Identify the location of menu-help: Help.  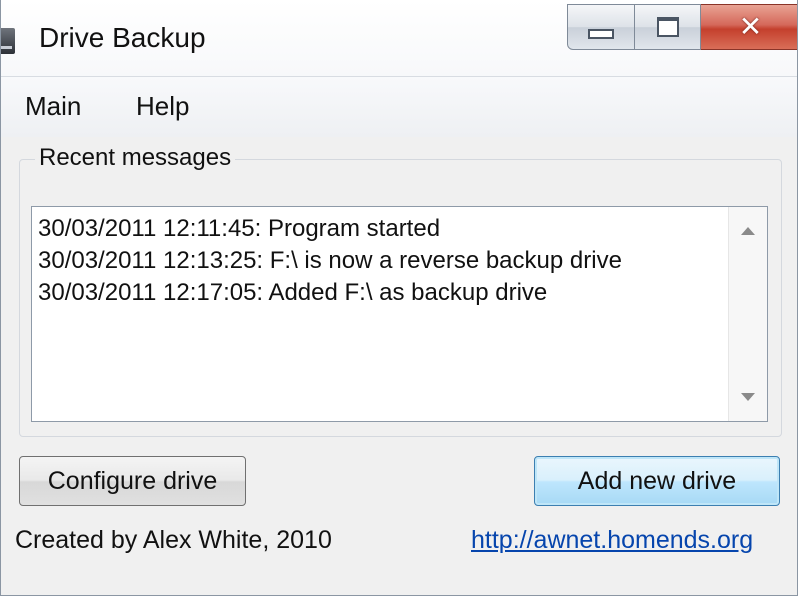
(162, 106).